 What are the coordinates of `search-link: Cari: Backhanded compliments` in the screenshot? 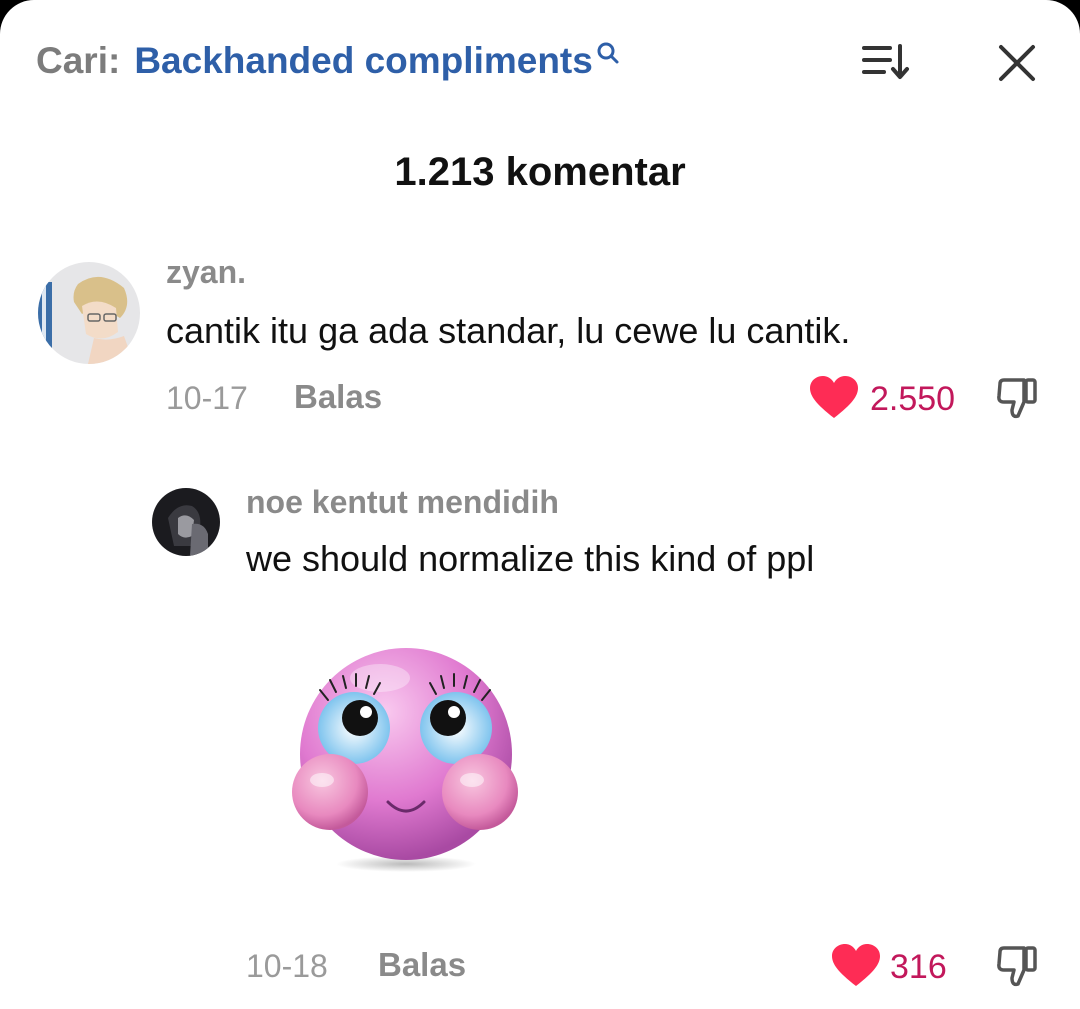 It's located at (328, 65).